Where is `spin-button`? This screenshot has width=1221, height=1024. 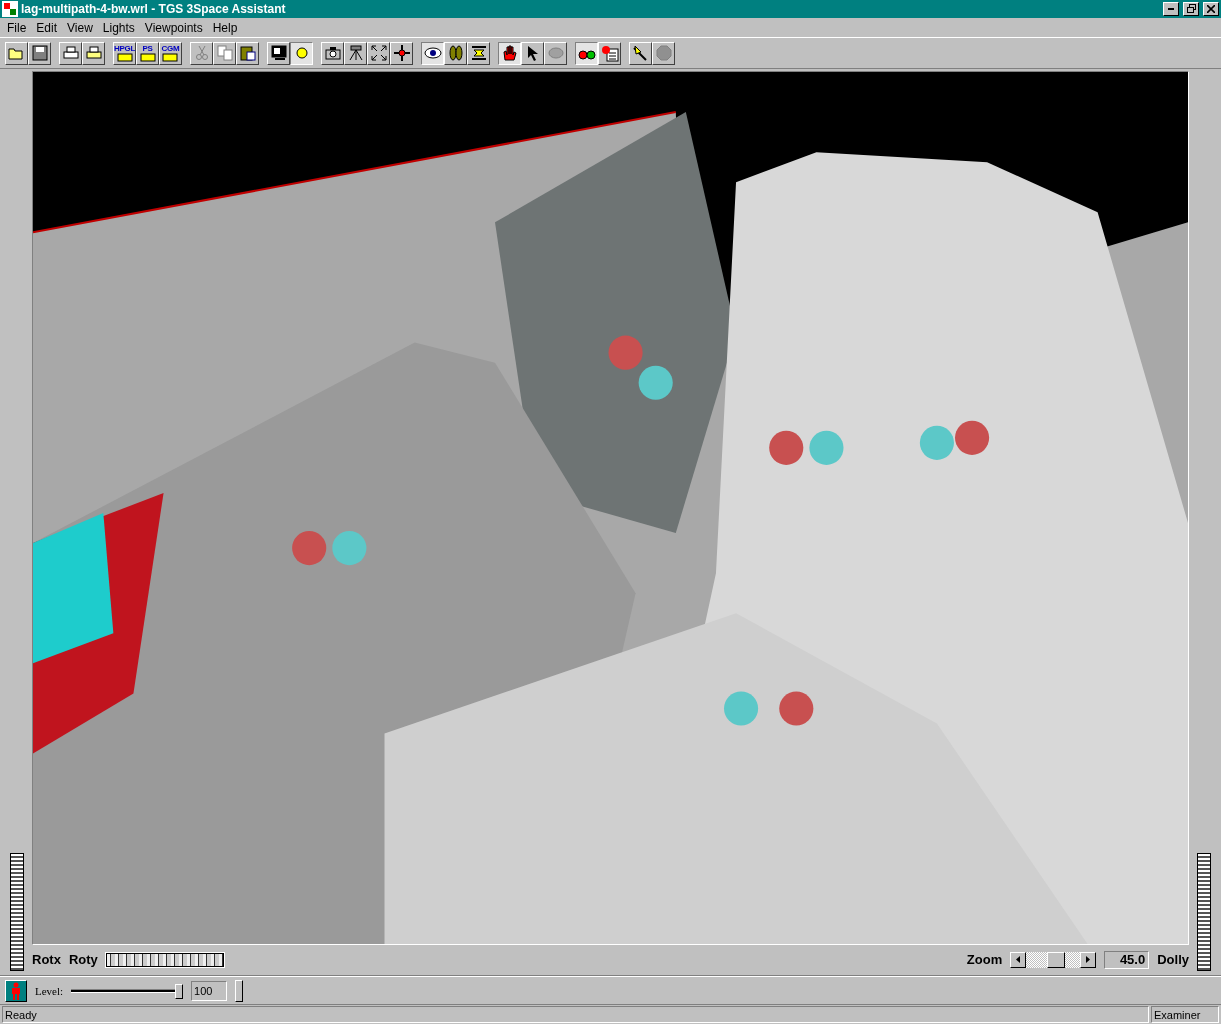 spin-button is located at coordinates (239, 990).